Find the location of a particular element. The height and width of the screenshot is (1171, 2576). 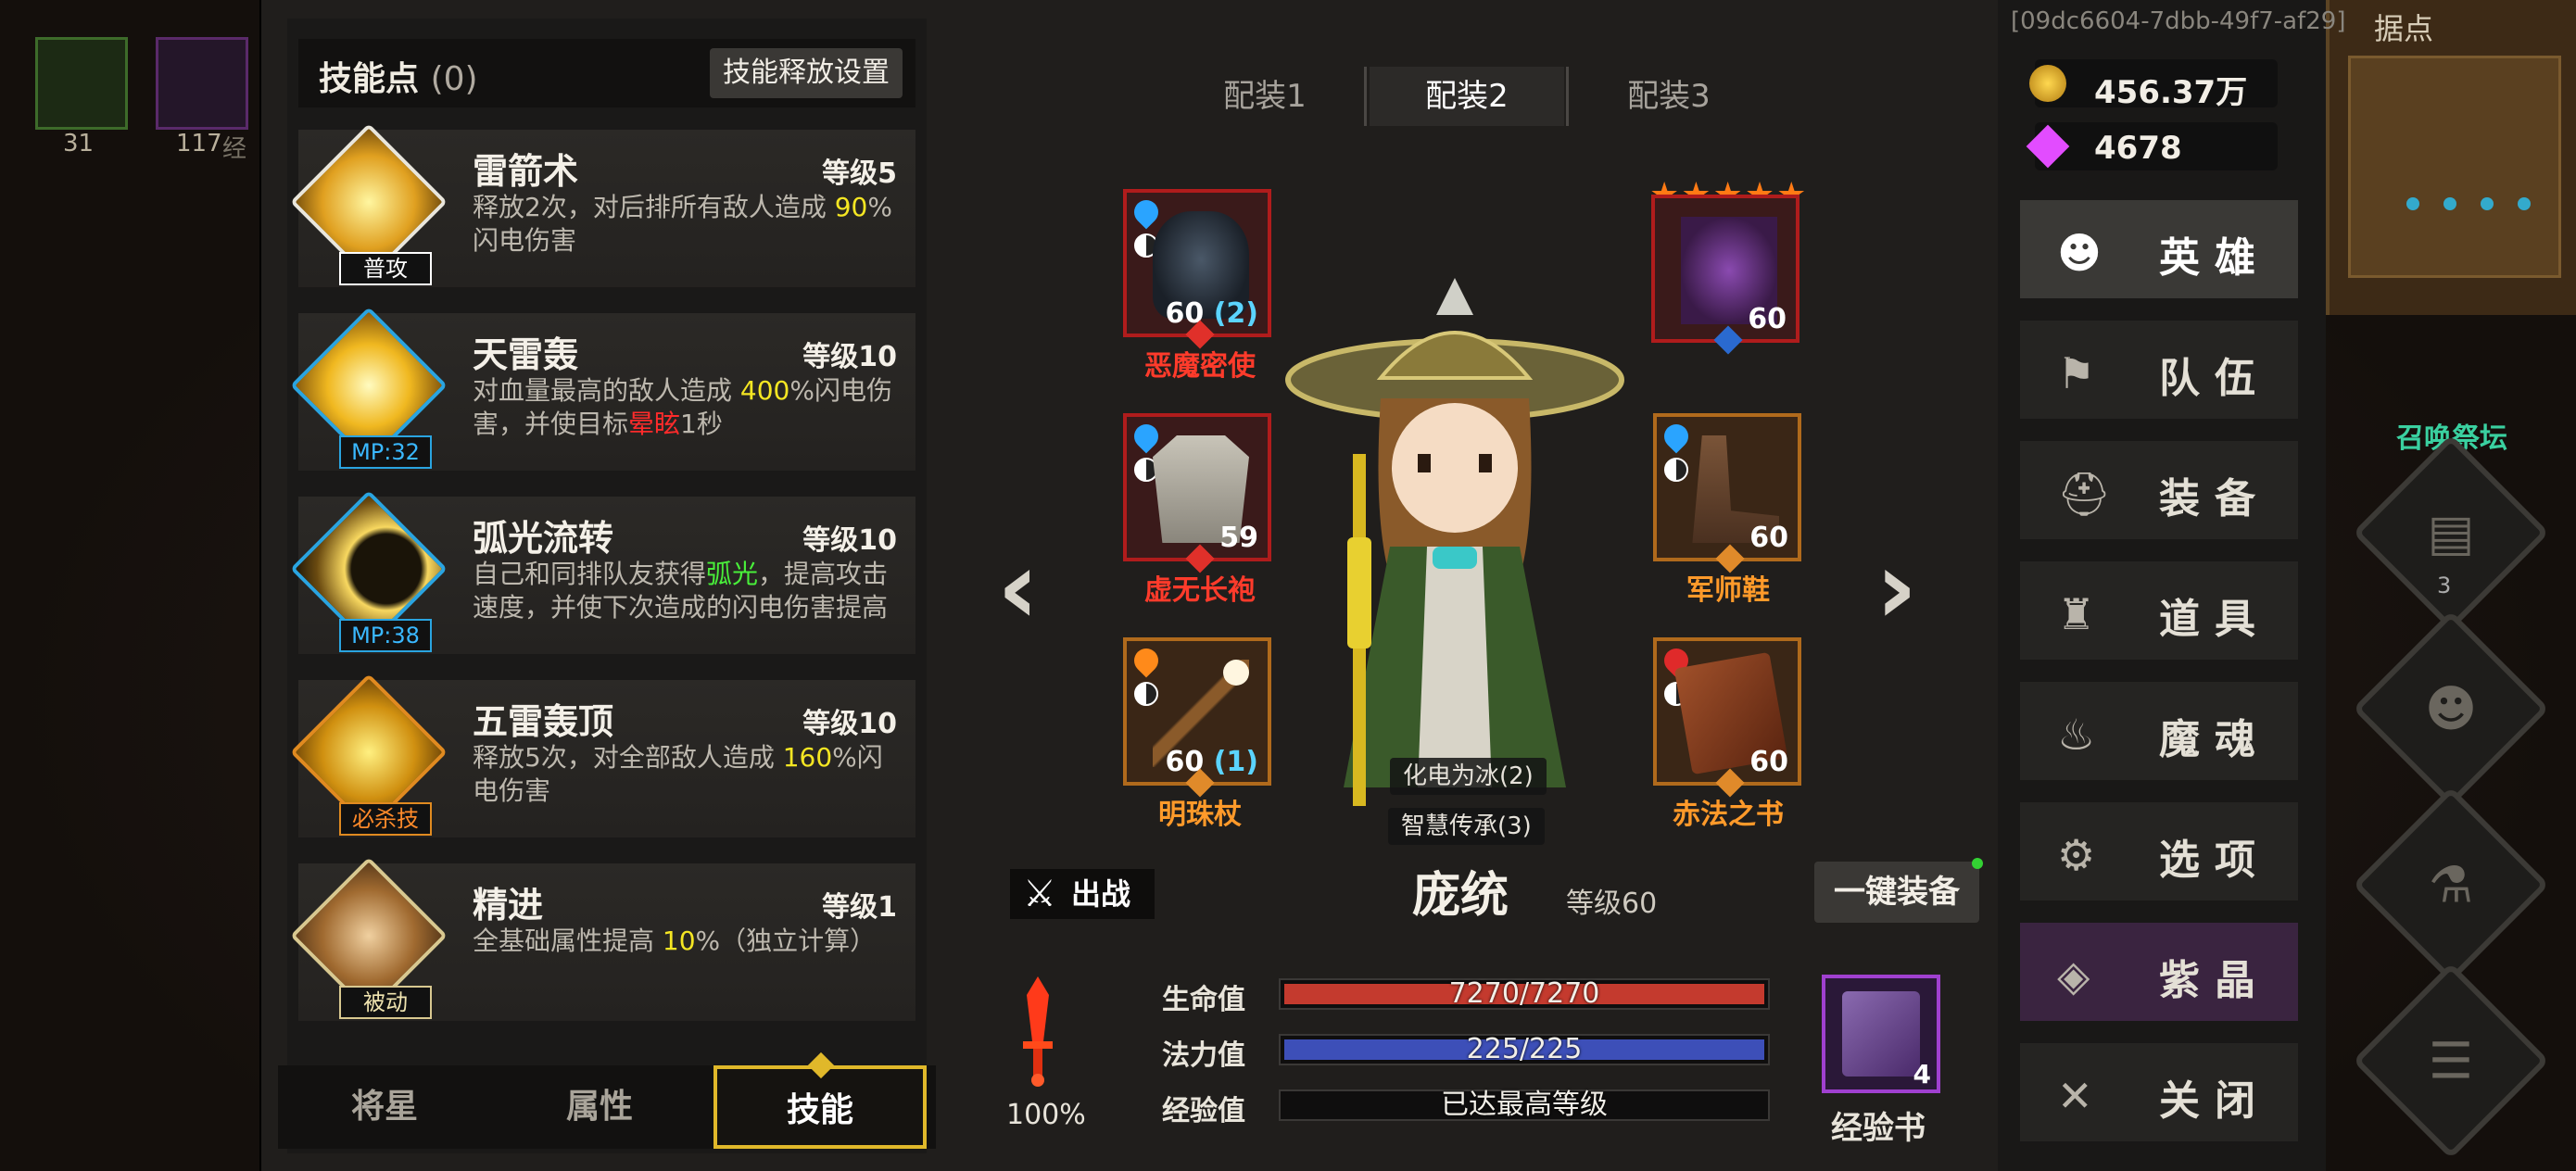

equip-all-button: 一键装备 is located at coordinates (1898, 891).